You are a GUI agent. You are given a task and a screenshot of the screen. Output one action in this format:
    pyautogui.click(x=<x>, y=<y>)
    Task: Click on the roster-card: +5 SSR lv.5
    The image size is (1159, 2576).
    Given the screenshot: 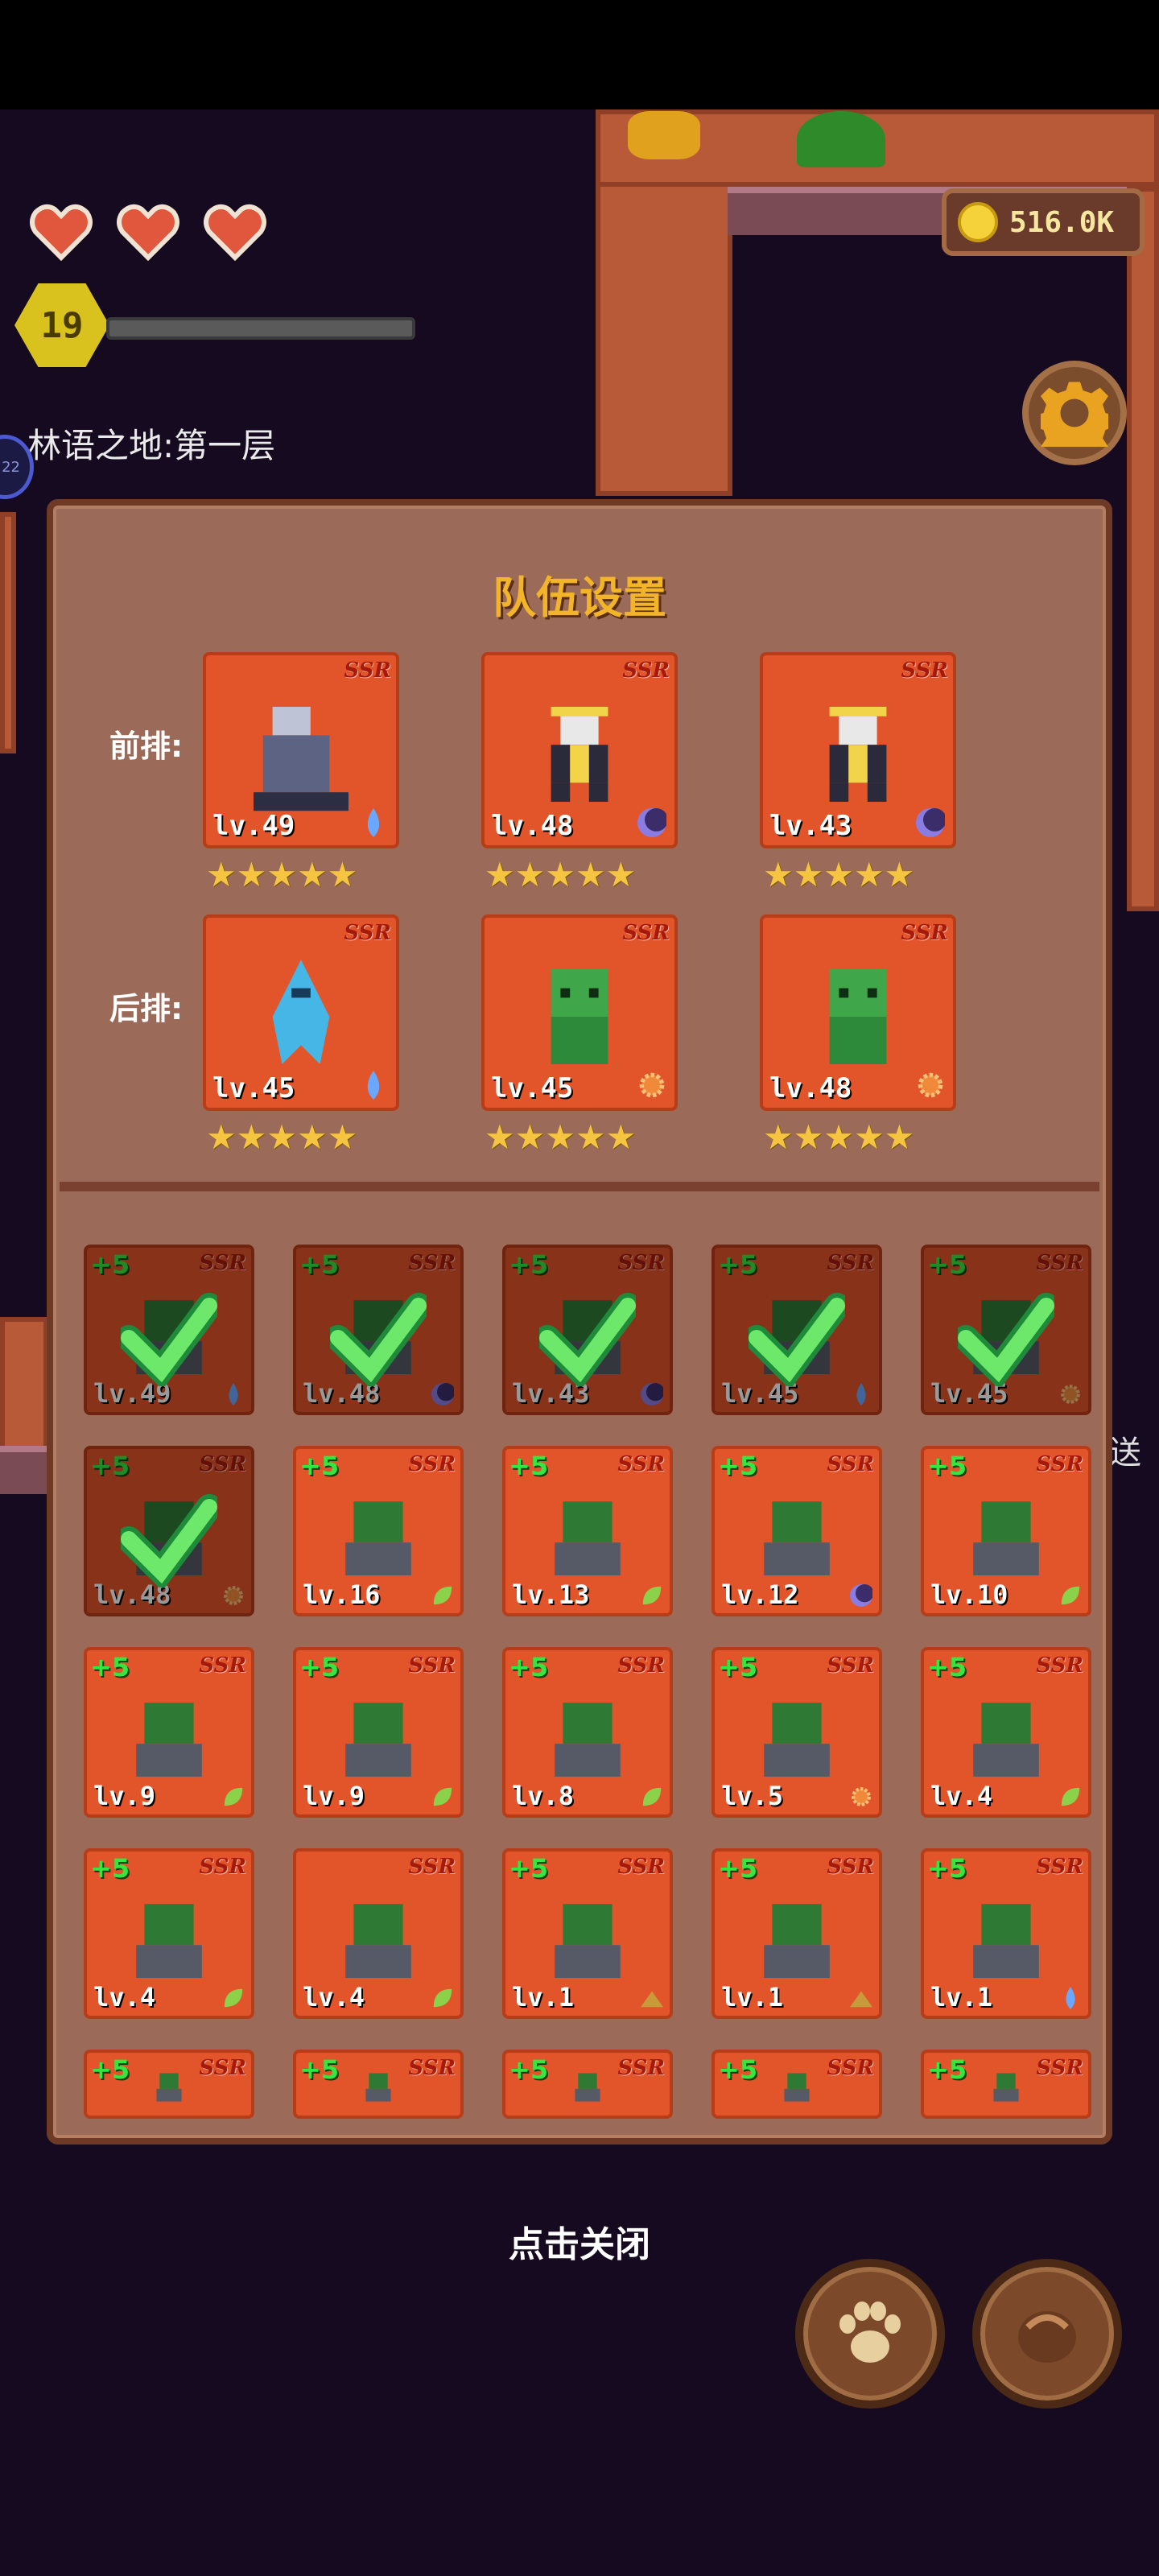 What is the action you would take?
    pyautogui.click(x=796, y=1732)
    